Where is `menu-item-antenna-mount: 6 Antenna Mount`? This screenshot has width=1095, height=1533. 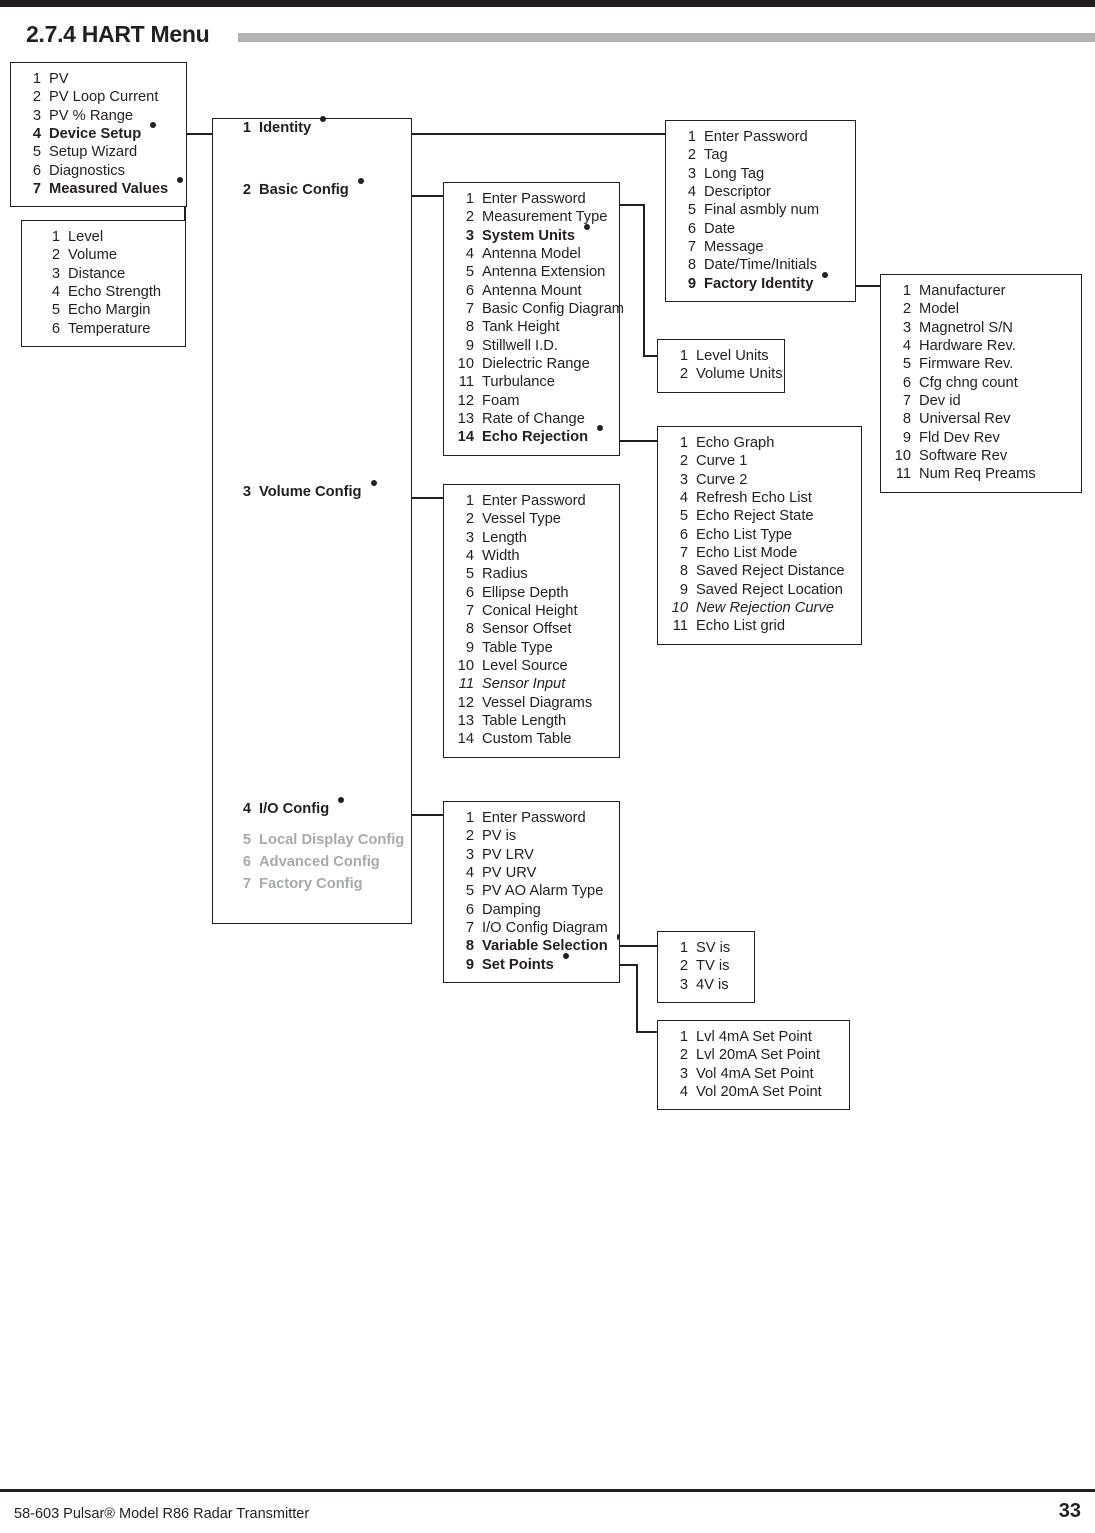 menu-item-antenna-mount: 6 Antenna Mount is located at coordinates (533, 291).